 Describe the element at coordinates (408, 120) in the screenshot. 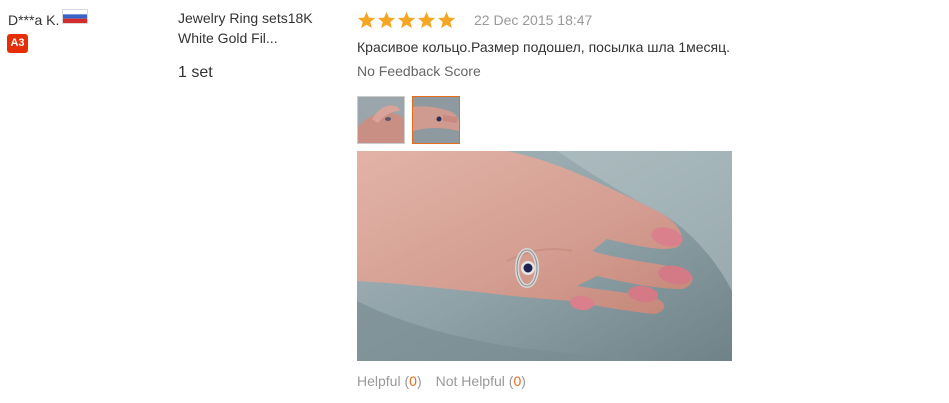

I see `photo-thumbnails` at that location.